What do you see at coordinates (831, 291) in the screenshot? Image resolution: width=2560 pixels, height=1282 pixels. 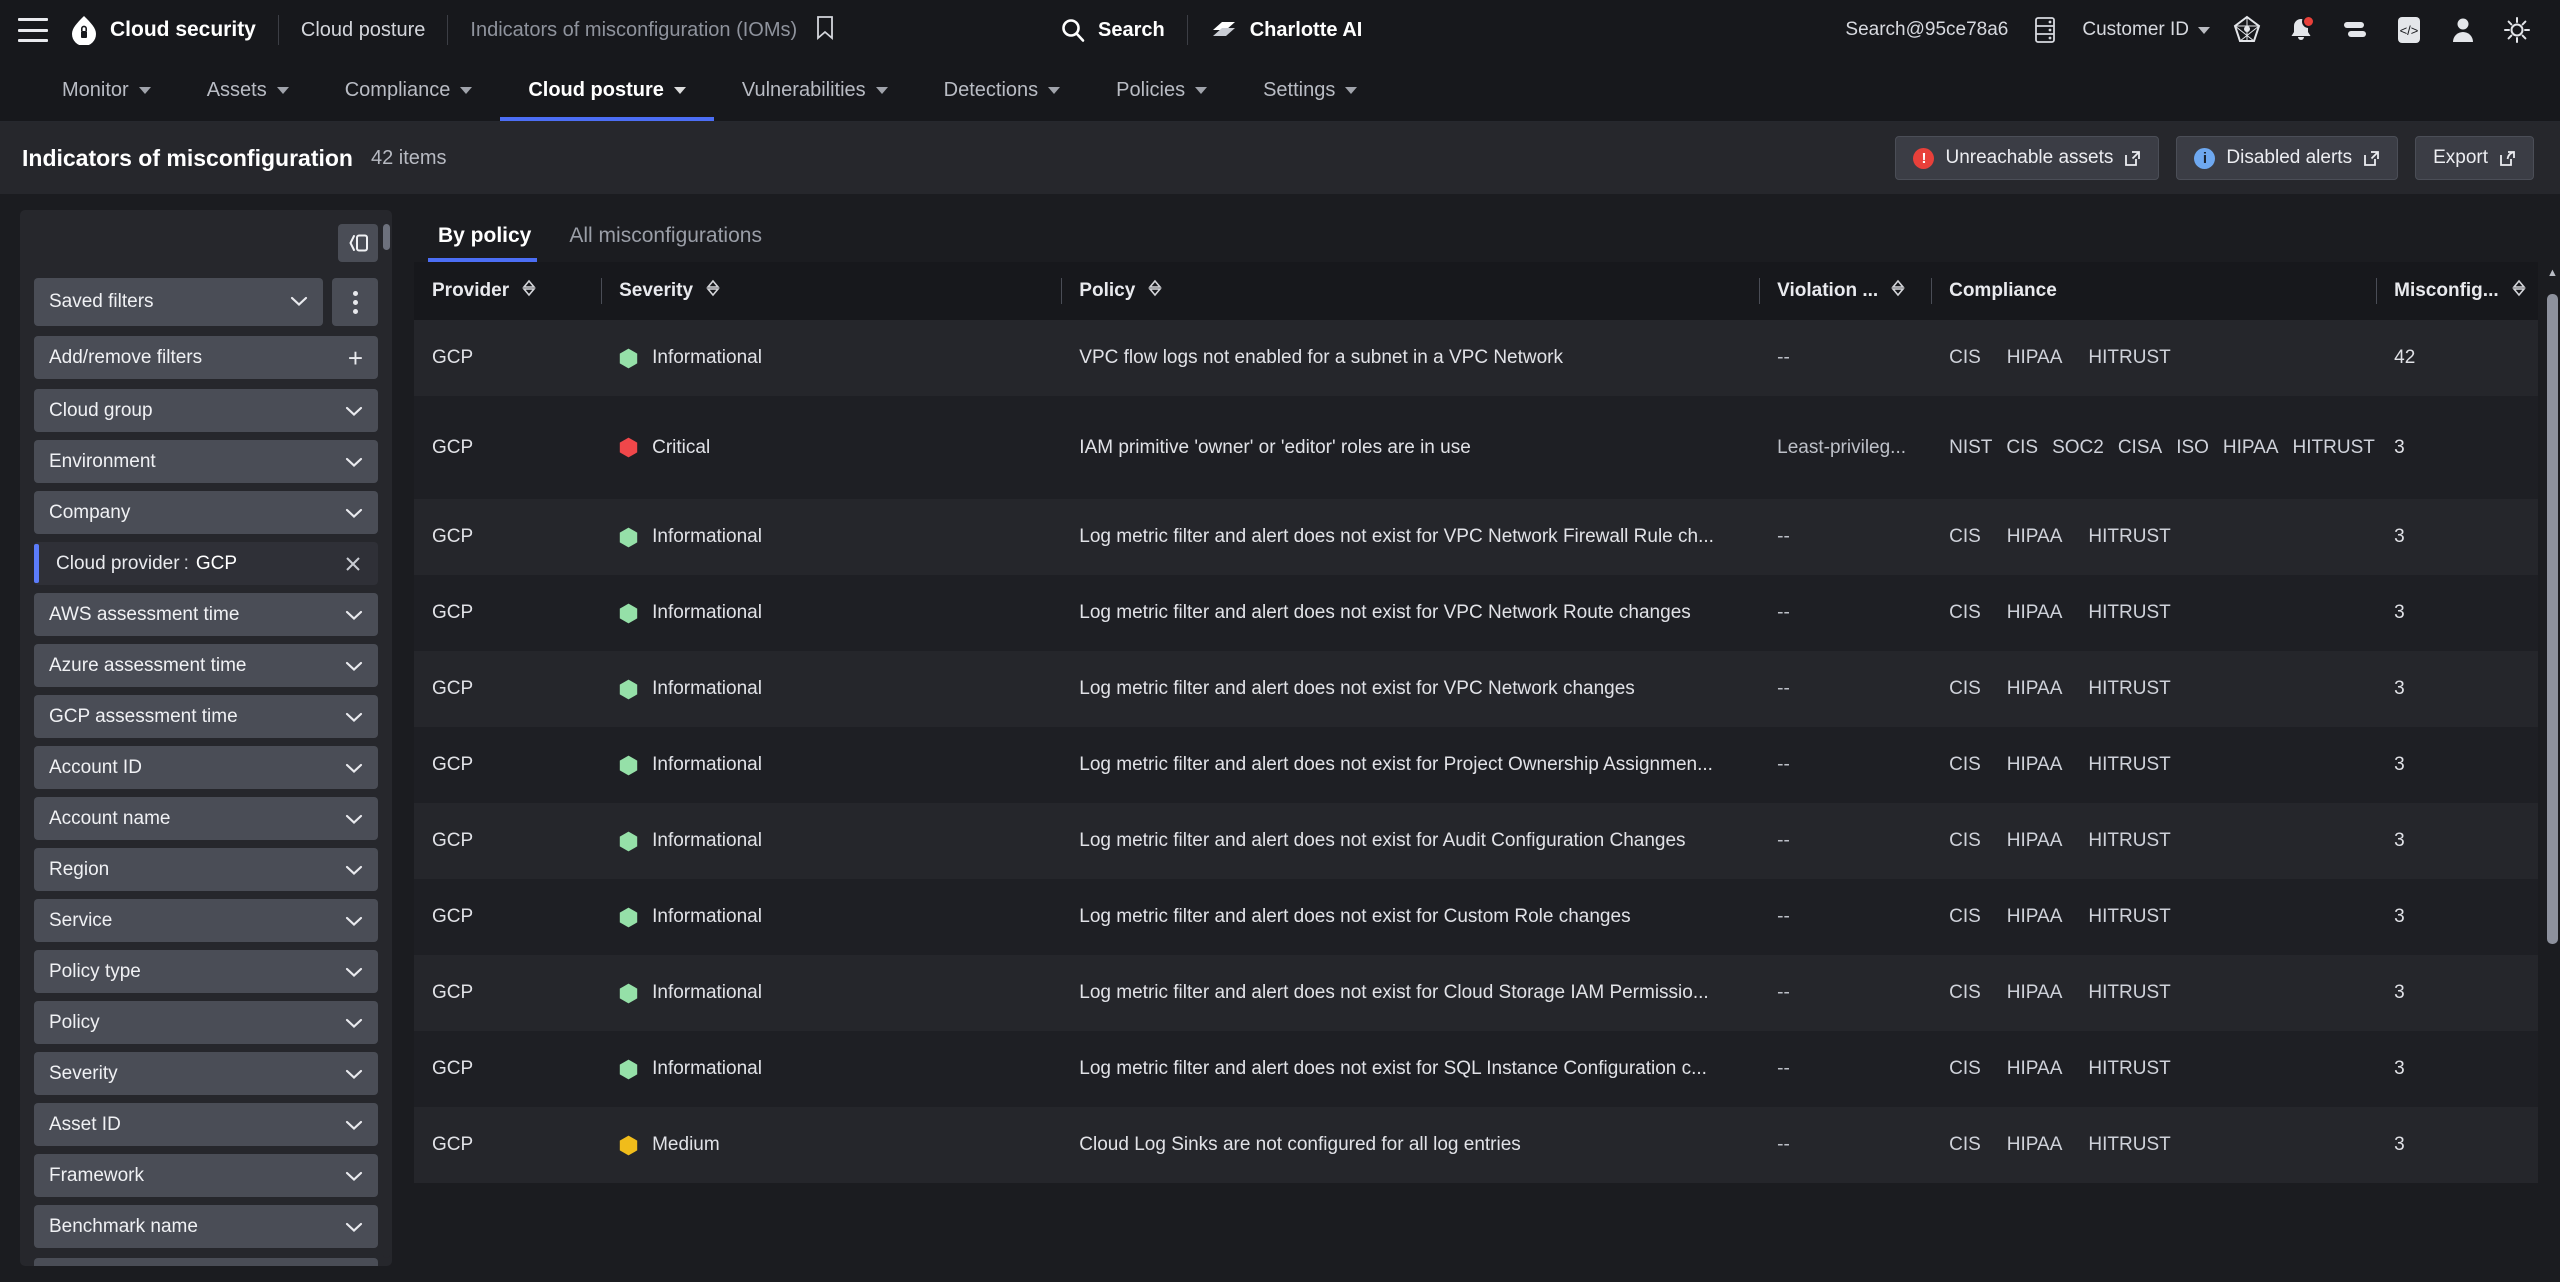 I see `column-header-severity: Severity` at bounding box center [831, 291].